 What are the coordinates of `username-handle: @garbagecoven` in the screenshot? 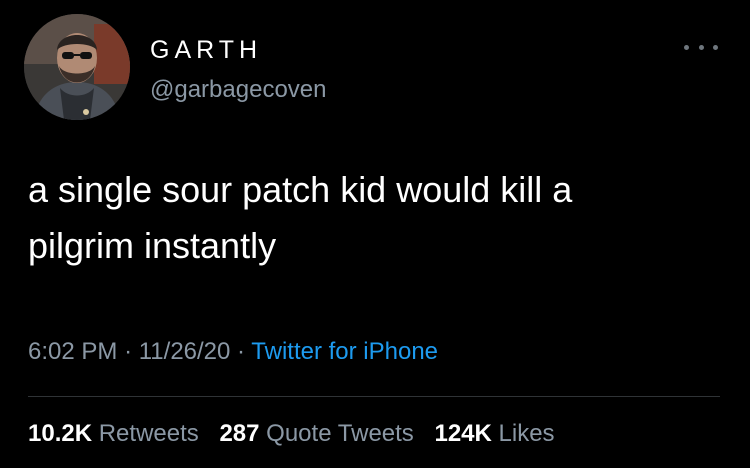 It's located at (238, 90).